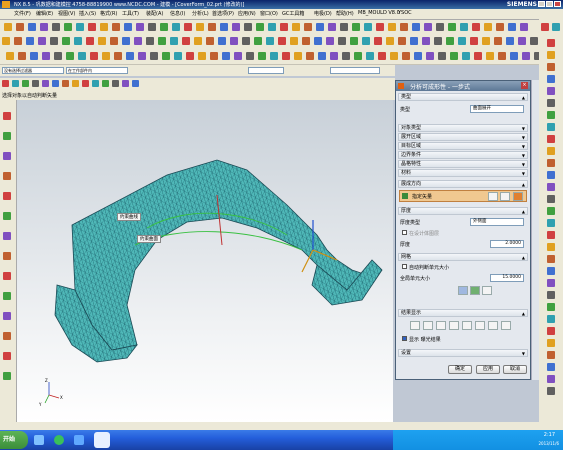 This screenshot has height=450, width=563. I want to click on thickness-input: 2.0000, so click(507, 244).